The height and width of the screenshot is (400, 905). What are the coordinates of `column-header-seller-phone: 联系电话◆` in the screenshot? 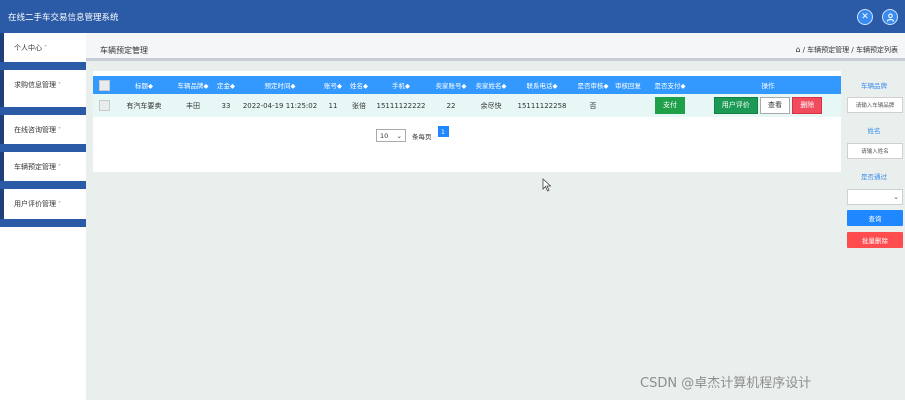 It's located at (542, 85).